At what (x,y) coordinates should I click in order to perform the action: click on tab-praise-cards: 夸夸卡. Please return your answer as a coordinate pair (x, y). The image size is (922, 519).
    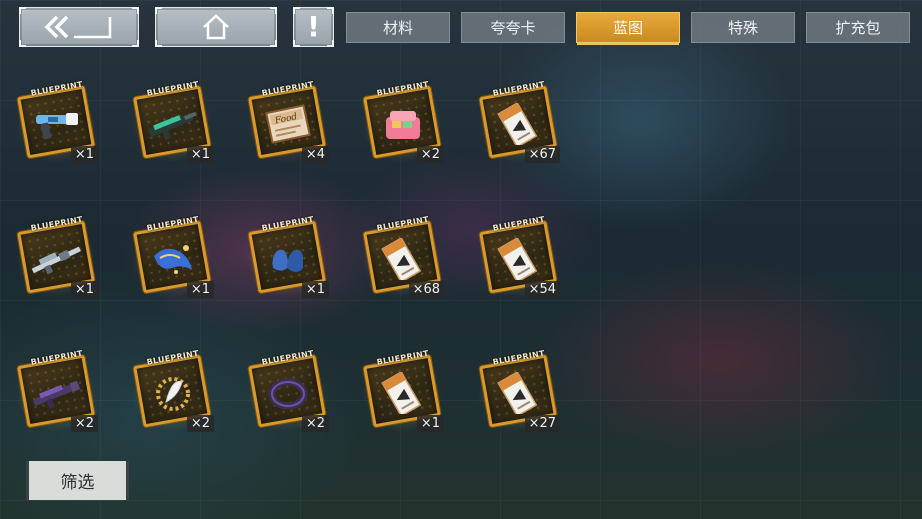
    Looking at the image, I should click on (513, 27).